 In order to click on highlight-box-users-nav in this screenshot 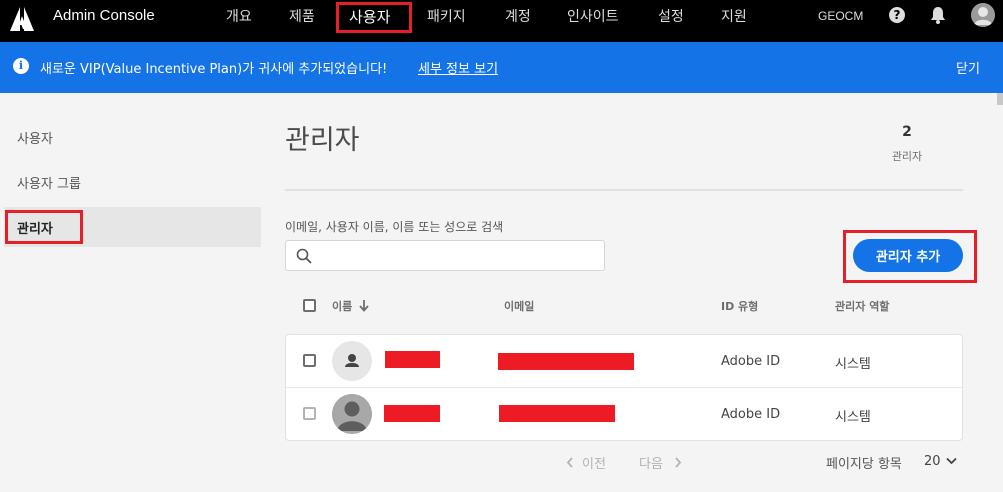, I will do `click(374, 17)`.